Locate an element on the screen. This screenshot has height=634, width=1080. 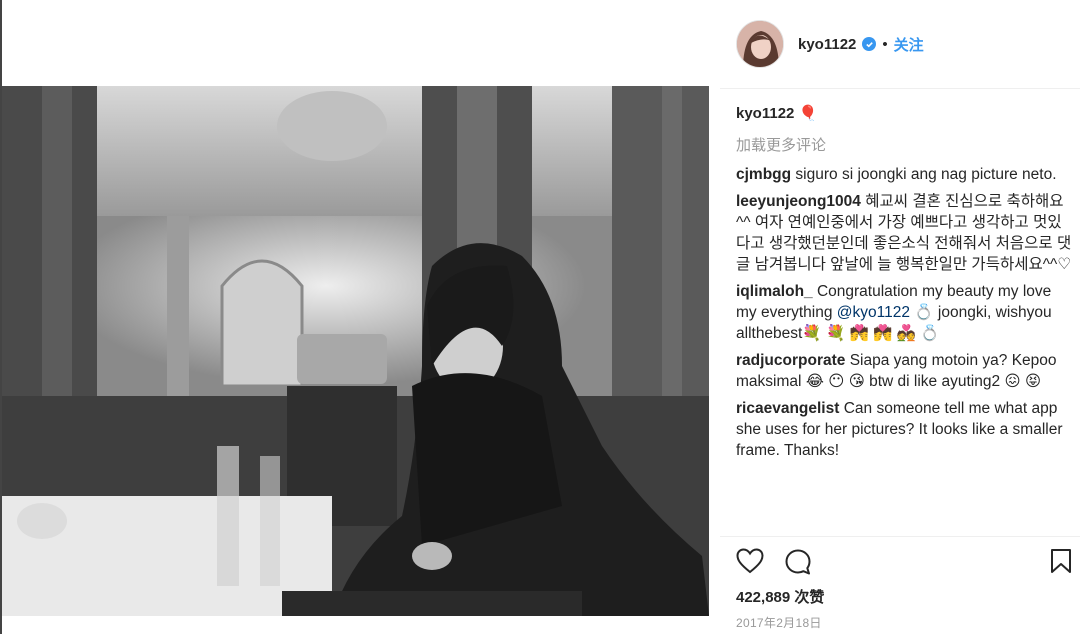
caption-username: kyo1122 is located at coordinates (765, 113).